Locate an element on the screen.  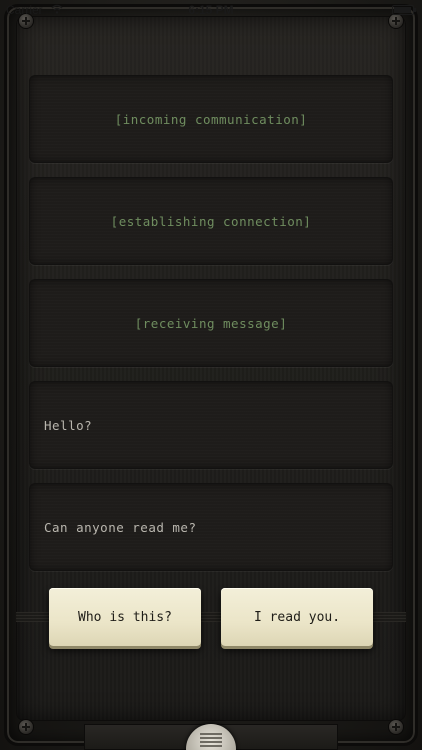
screw-bottom-right-icon is located at coordinates (396, 727).